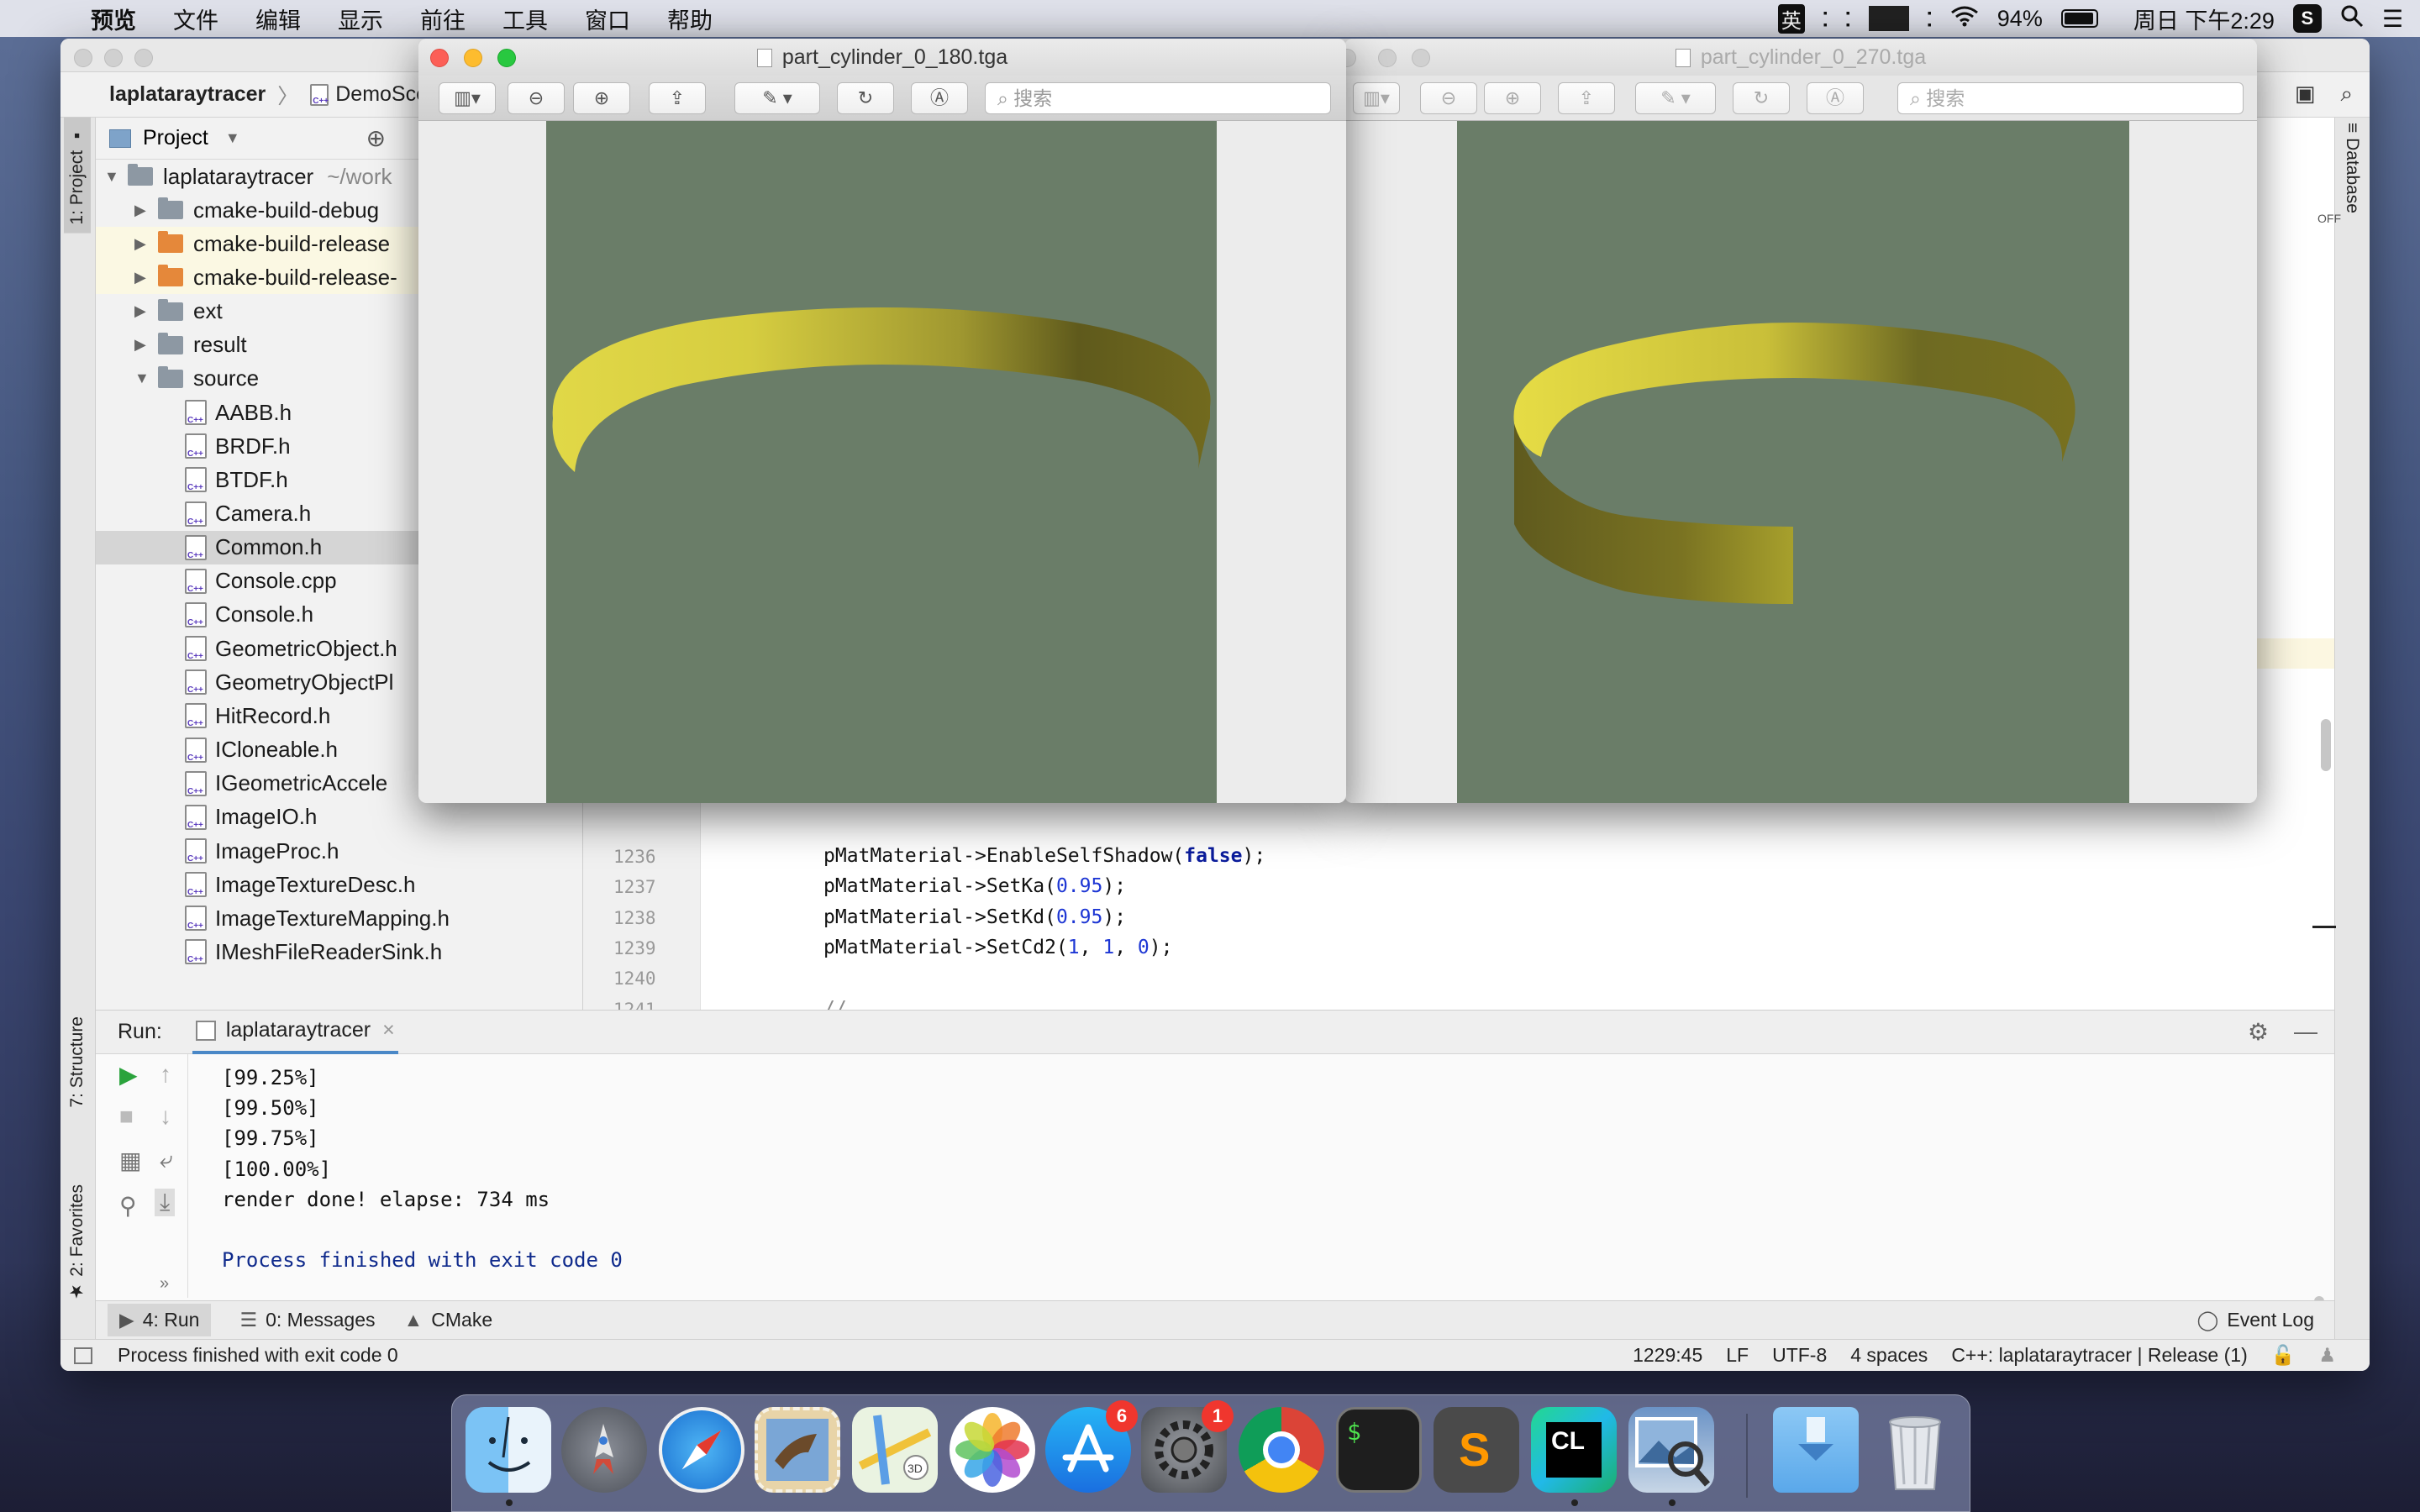 This screenshot has width=2420, height=1512. I want to click on inspector-icon: ♟, so click(2327, 1355).